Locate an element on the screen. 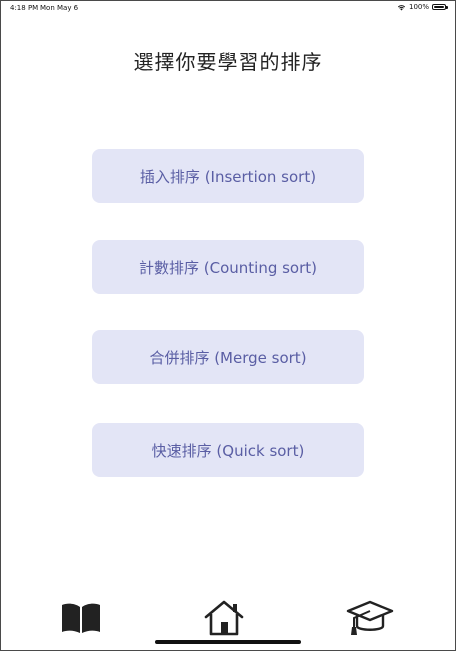 Image resolution: width=456 pixels, height=651 pixels. insertion-sort-button: 插入排序 (Insertion sort) is located at coordinates (228, 176).